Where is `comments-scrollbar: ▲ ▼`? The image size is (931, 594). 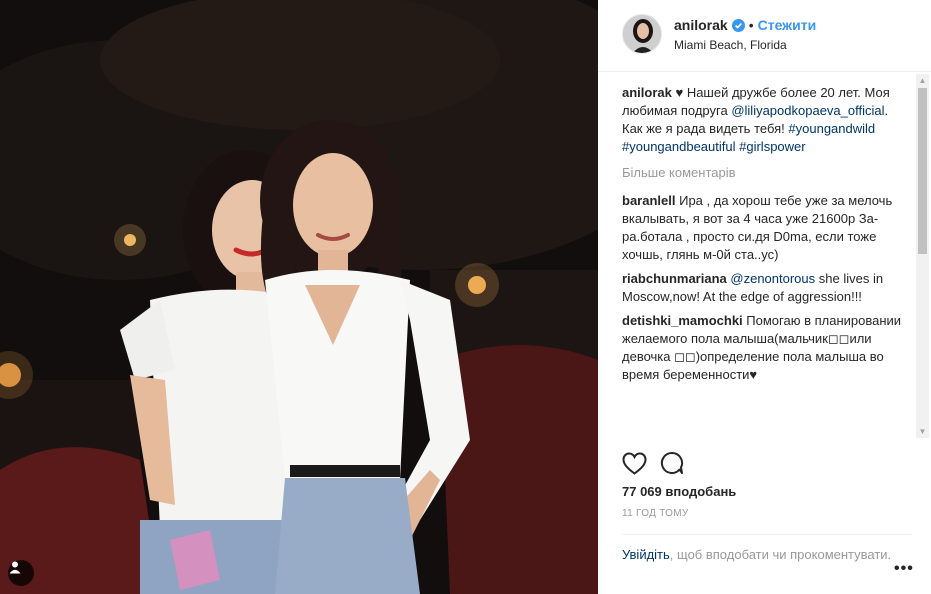
comments-scrollbar: ▲ ▼ is located at coordinates (922, 256).